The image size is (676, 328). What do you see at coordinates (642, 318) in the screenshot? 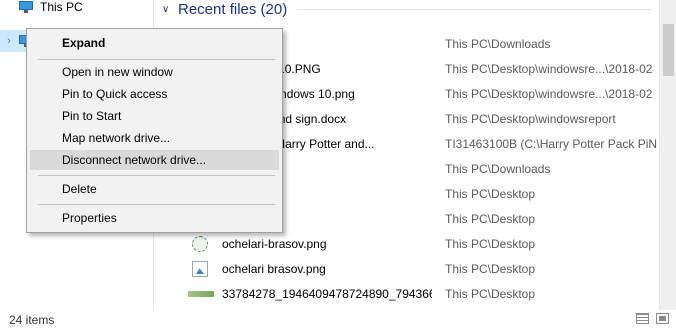
I see `details-view-icon` at bounding box center [642, 318].